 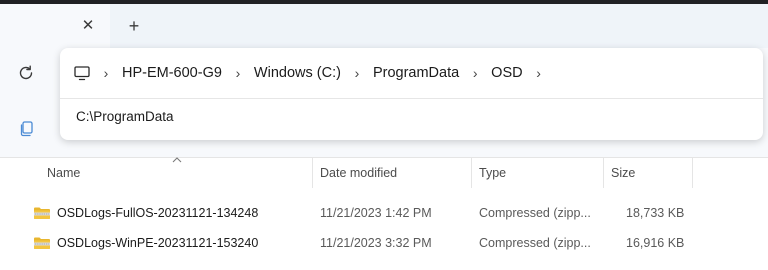 I want to click on computer-icon, so click(x=82, y=73).